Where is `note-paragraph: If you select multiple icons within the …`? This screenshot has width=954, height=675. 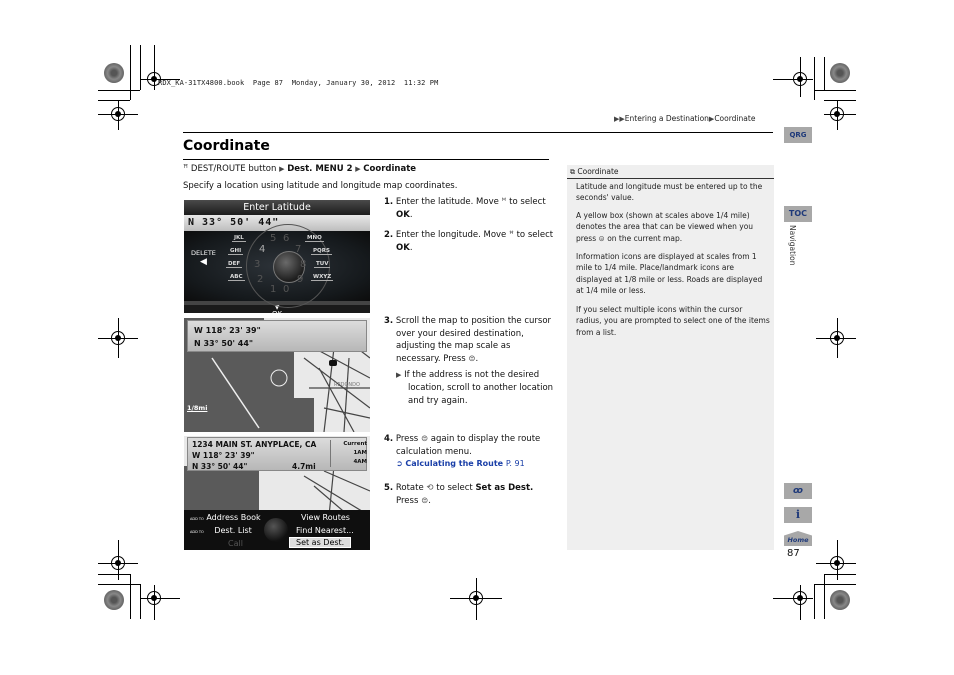
note-paragraph: If you select multiple icons within the … is located at coordinates (673, 321).